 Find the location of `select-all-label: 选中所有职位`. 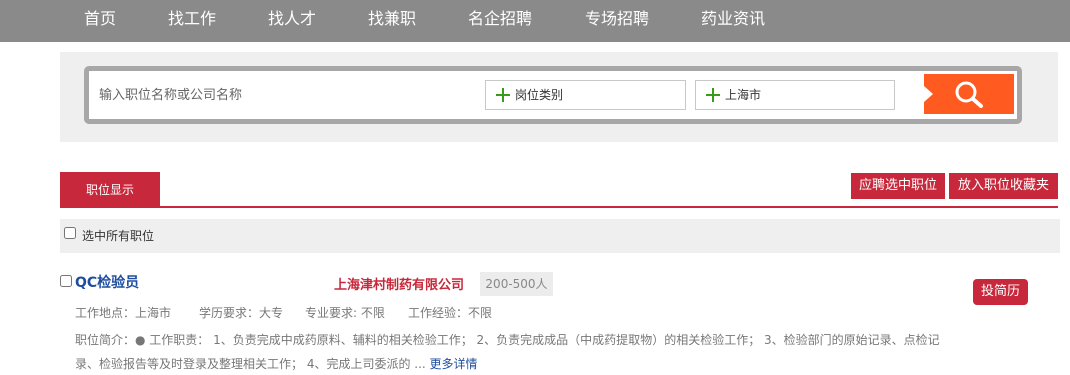

select-all-label: 选中所有职位 is located at coordinates (118, 236).